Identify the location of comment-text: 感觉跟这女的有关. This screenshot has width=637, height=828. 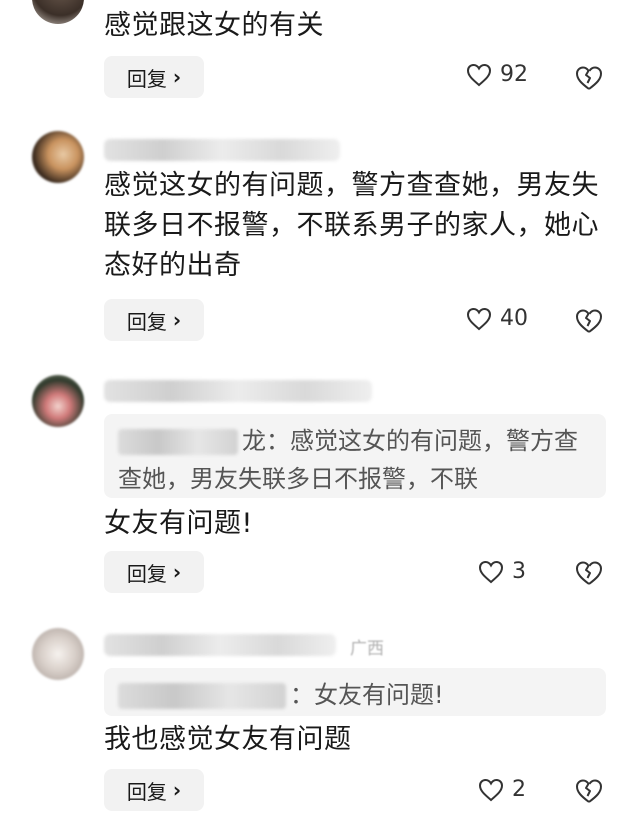
(214, 25).